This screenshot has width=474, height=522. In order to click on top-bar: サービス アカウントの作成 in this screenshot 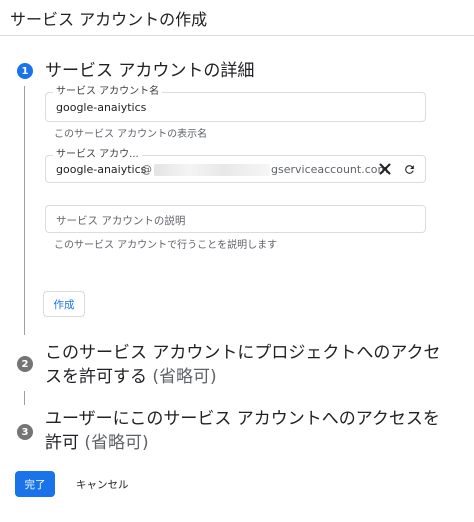, I will do `click(237, 18)`.